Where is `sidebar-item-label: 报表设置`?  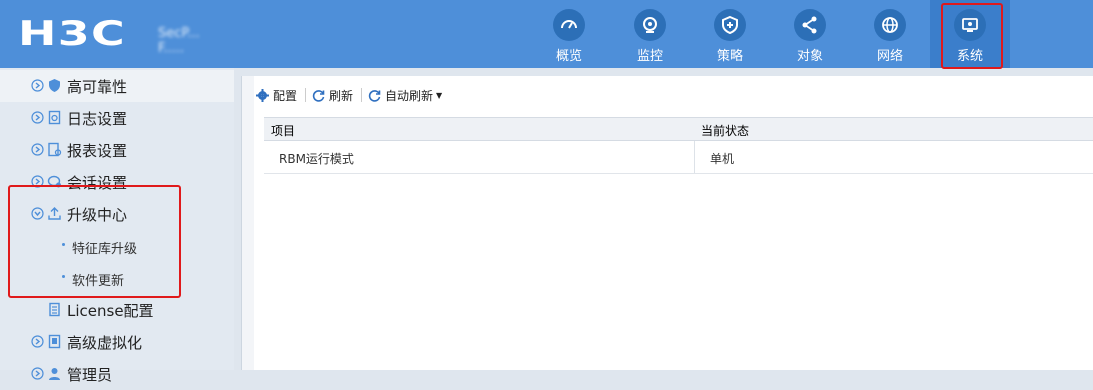
sidebar-item-label: 报表设置 is located at coordinates (97, 151).